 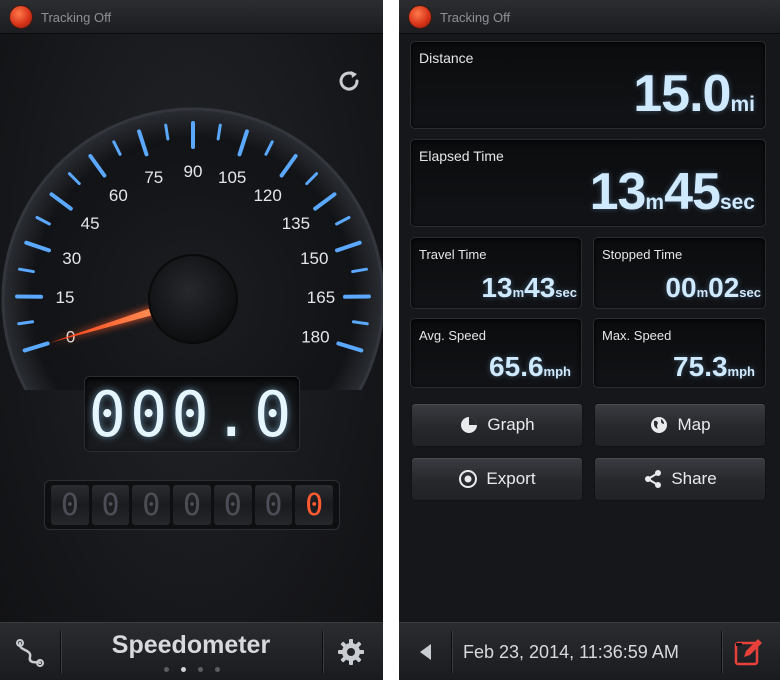 I want to click on graph-button: Graph, so click(x=497, y=425).